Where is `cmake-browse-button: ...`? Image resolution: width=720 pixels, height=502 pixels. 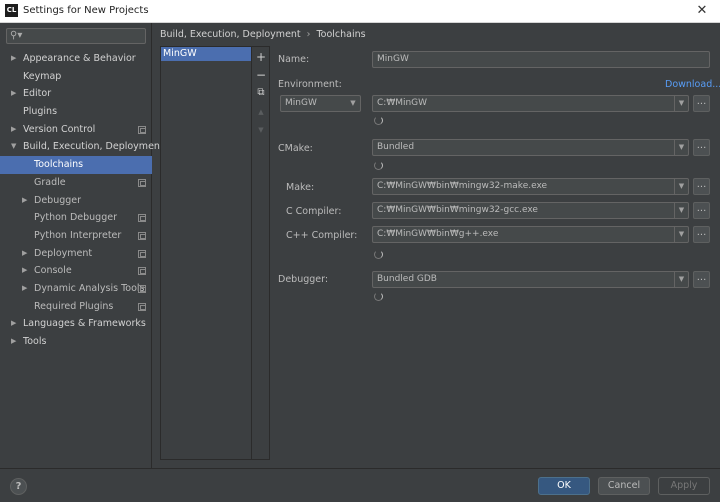 cmake-browse-button: ... is located at coordinates (701, 147).